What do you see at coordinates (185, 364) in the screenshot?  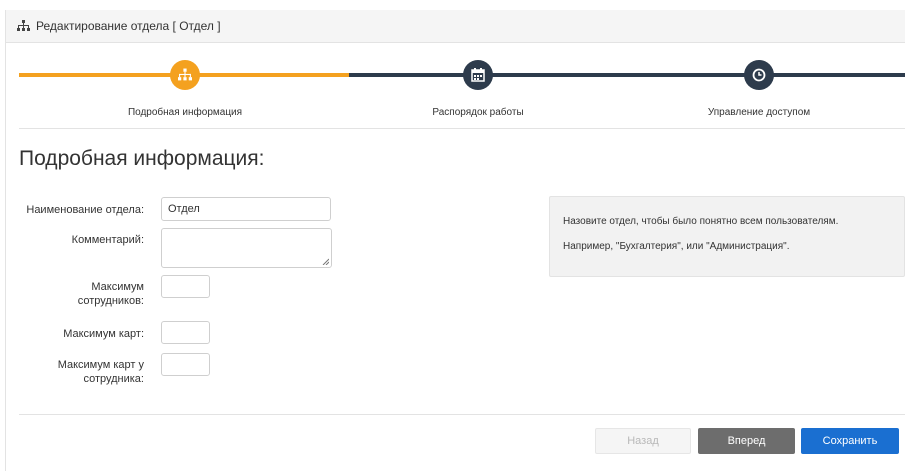 I see `max-cards-per-employee-input` at bounding box center [185, 364].